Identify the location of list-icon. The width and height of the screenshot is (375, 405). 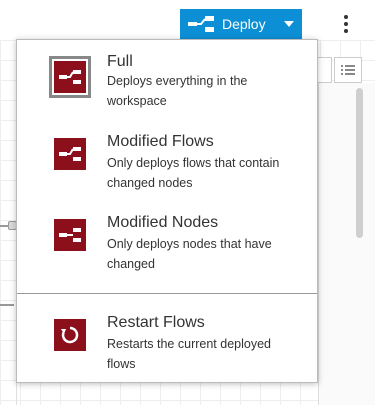
(348, 70).